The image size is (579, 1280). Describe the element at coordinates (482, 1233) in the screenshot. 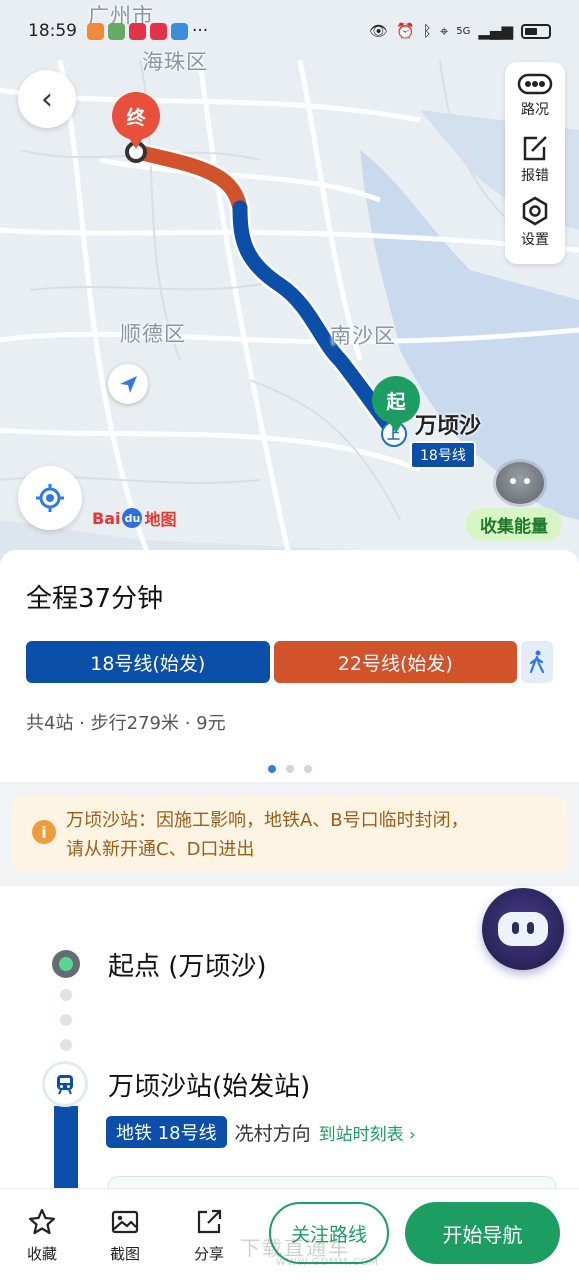

I see `start-navigation-button: 开始导航` at that location.